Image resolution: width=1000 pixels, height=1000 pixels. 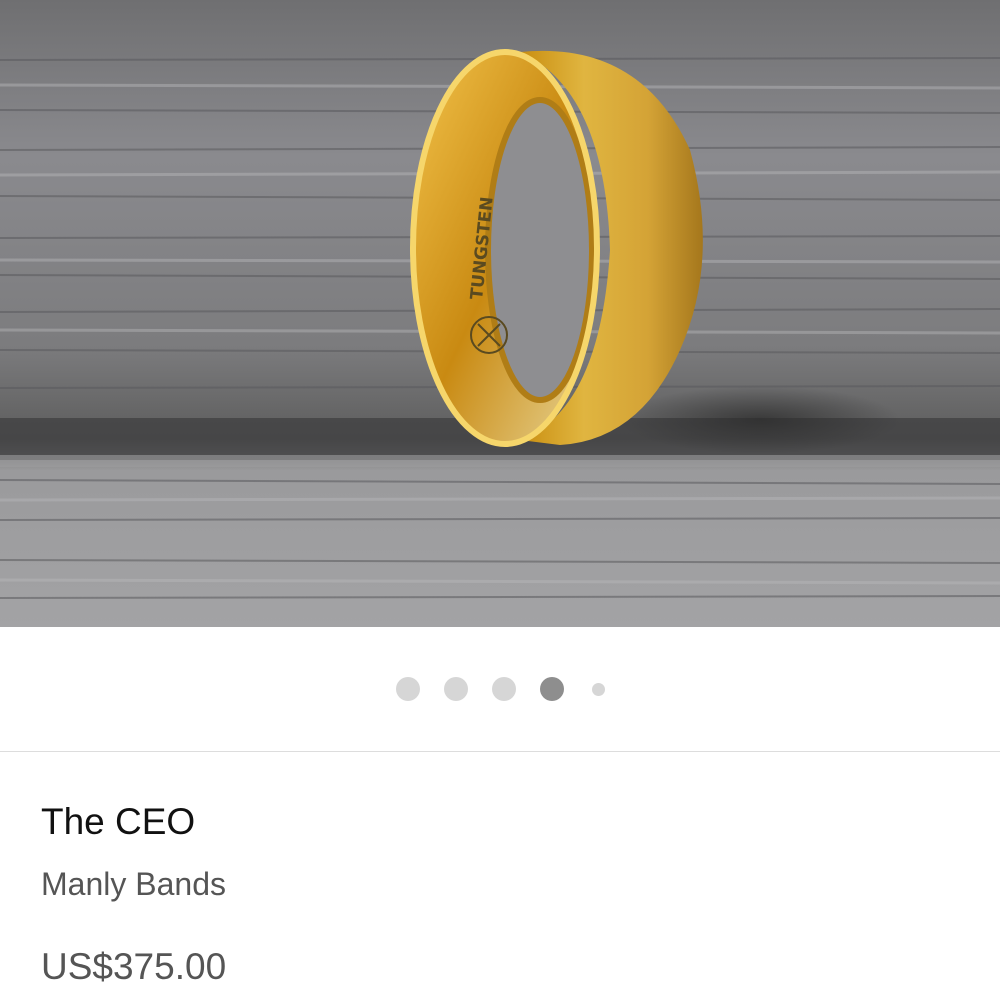 I want to click on carousel-dot-4-active, so click(x=551, y=689).